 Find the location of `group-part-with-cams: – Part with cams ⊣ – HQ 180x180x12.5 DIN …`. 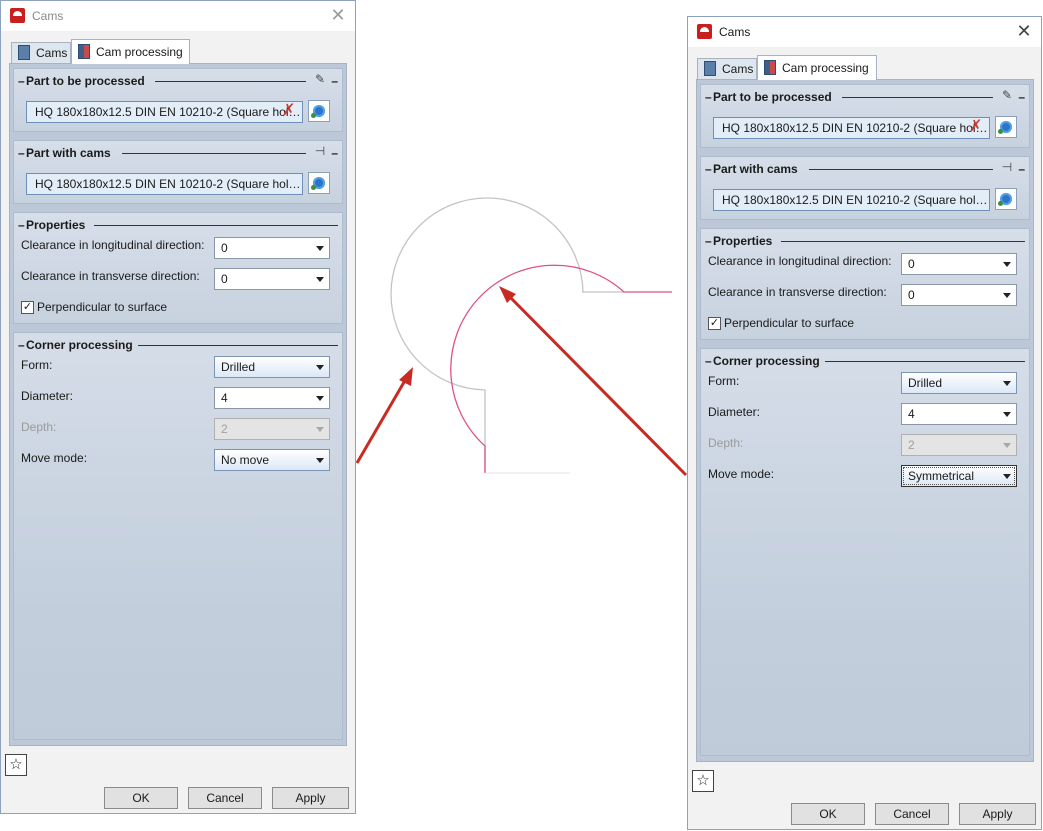

group-part-with-cams: – Part with cams ⊣ – HQ 180x180x12.5 DIN … is located at coordinates (865, 188).